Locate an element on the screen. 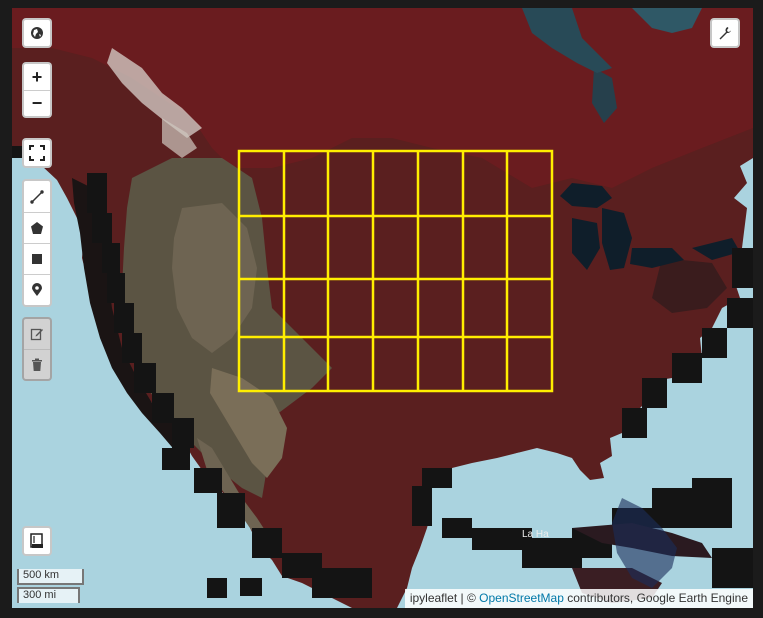 Image resolution: width=763 pixels, height=618 pixels. layer-legend-control is located at coordinates (37, 541).